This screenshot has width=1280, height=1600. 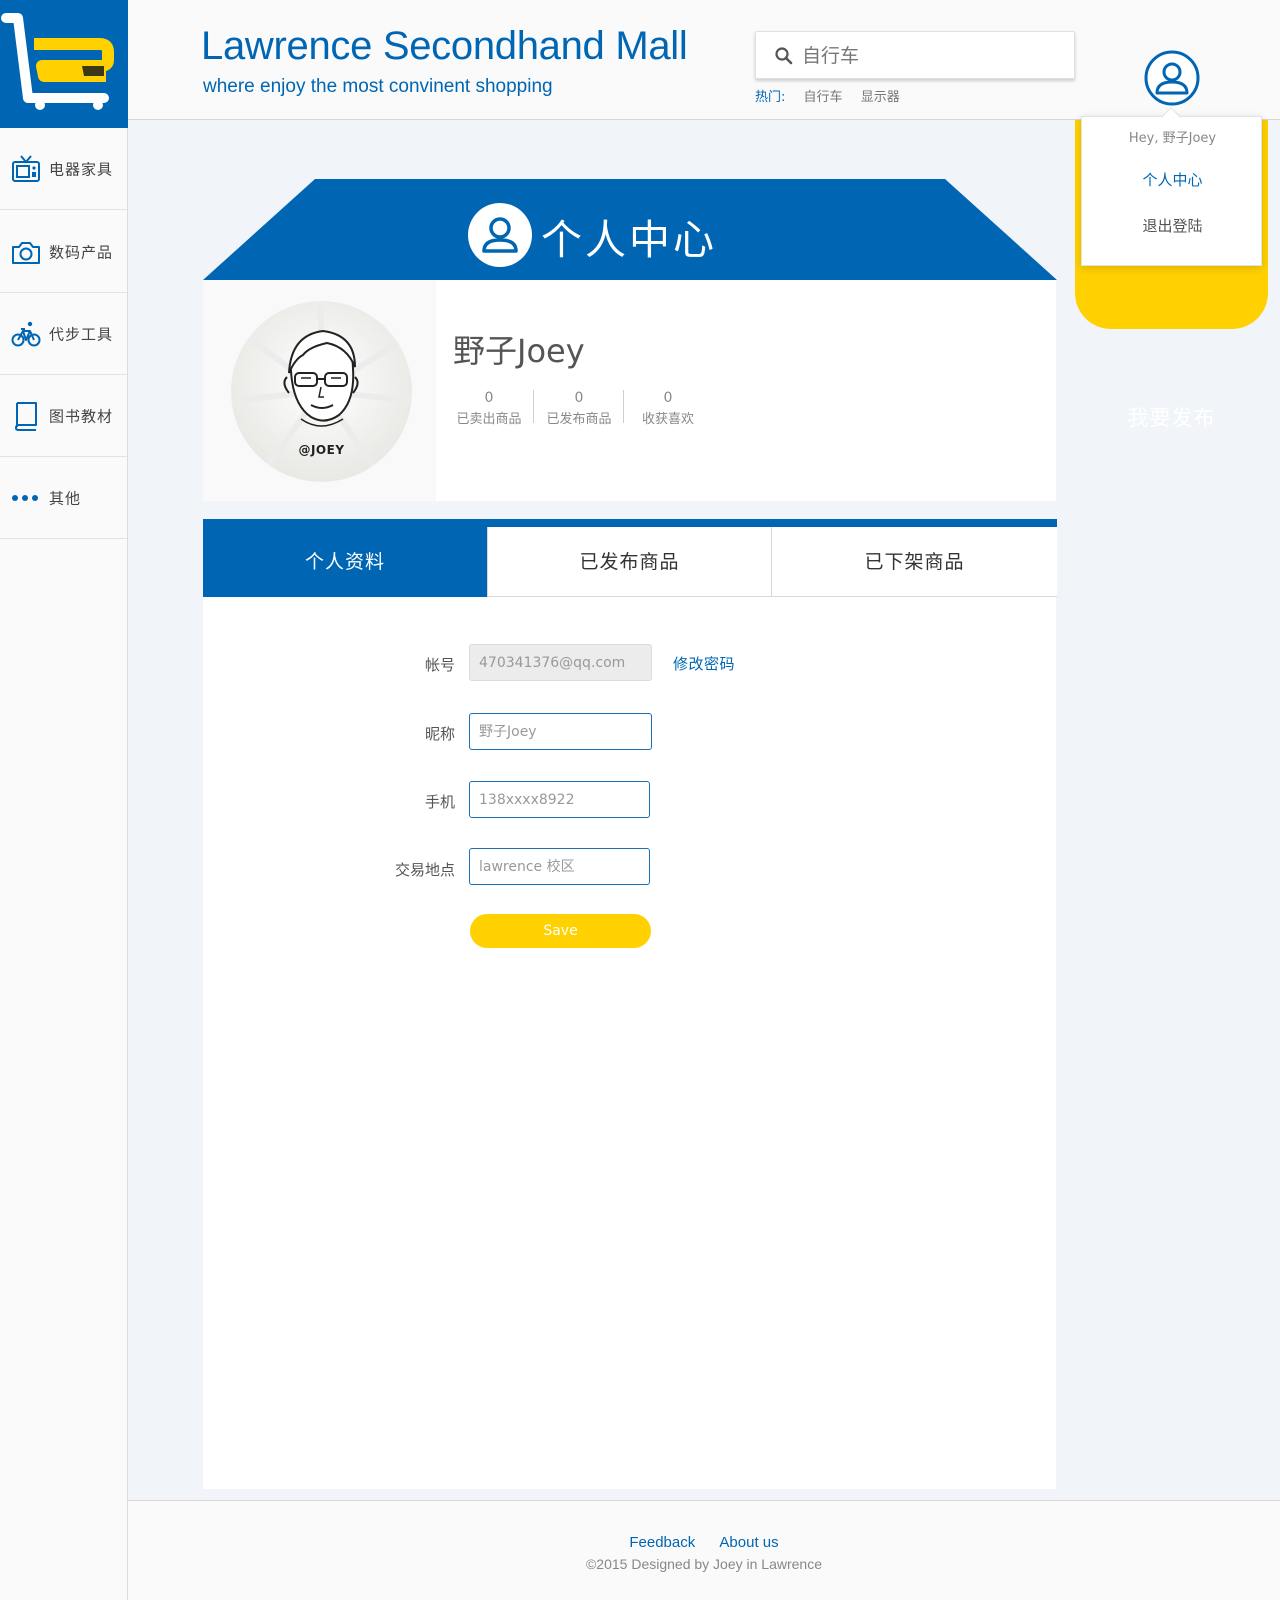 I want to click on profile-card: @JOEY 野子Joey 0 已卖出商品 0 已发布商品 0 收获喜欢, so click(x=629, y=390).